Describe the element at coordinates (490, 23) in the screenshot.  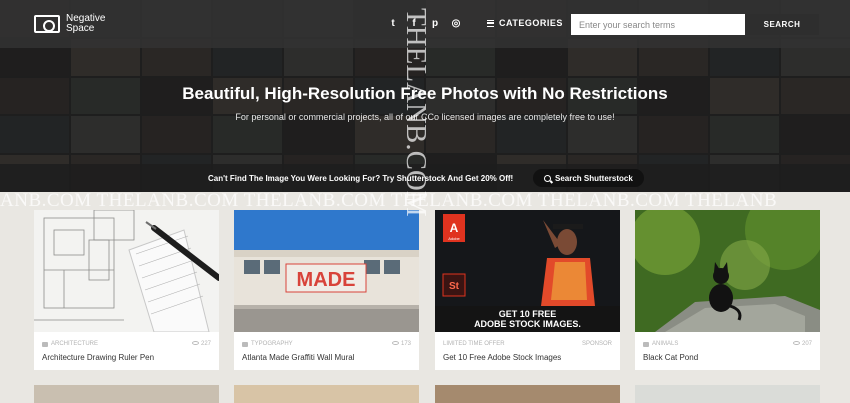
I see `hamburger-icon` at that location.